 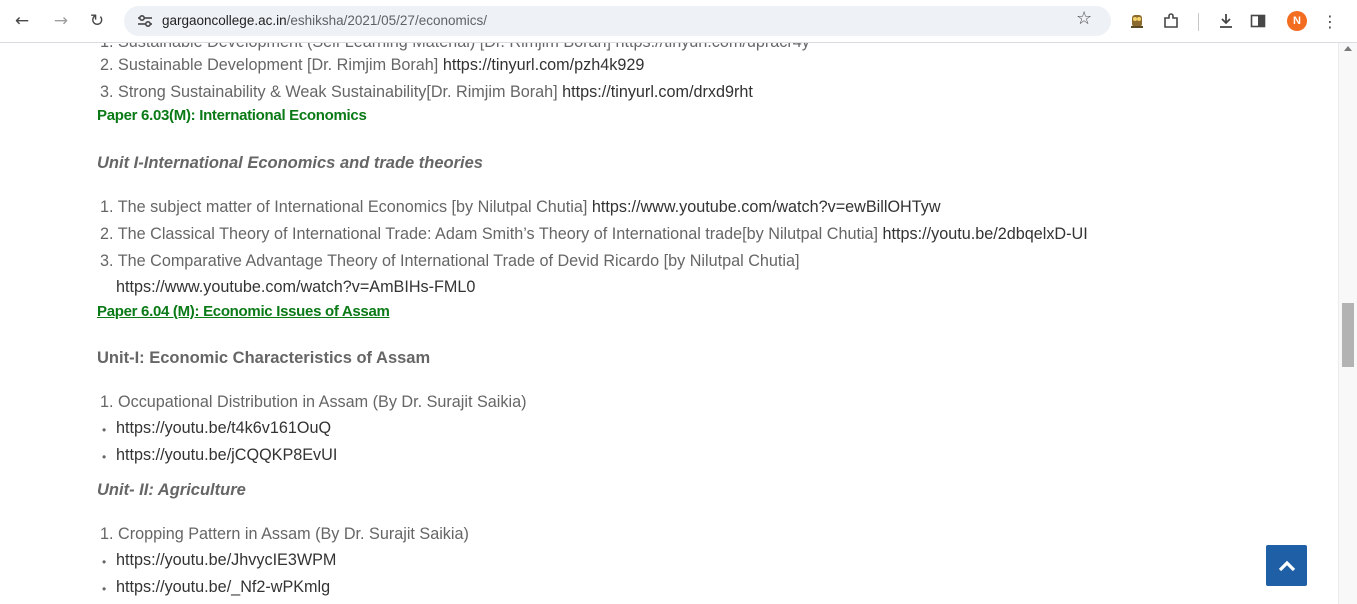 I want to click on chevron-up-icon, so click(x=1286, y=565).